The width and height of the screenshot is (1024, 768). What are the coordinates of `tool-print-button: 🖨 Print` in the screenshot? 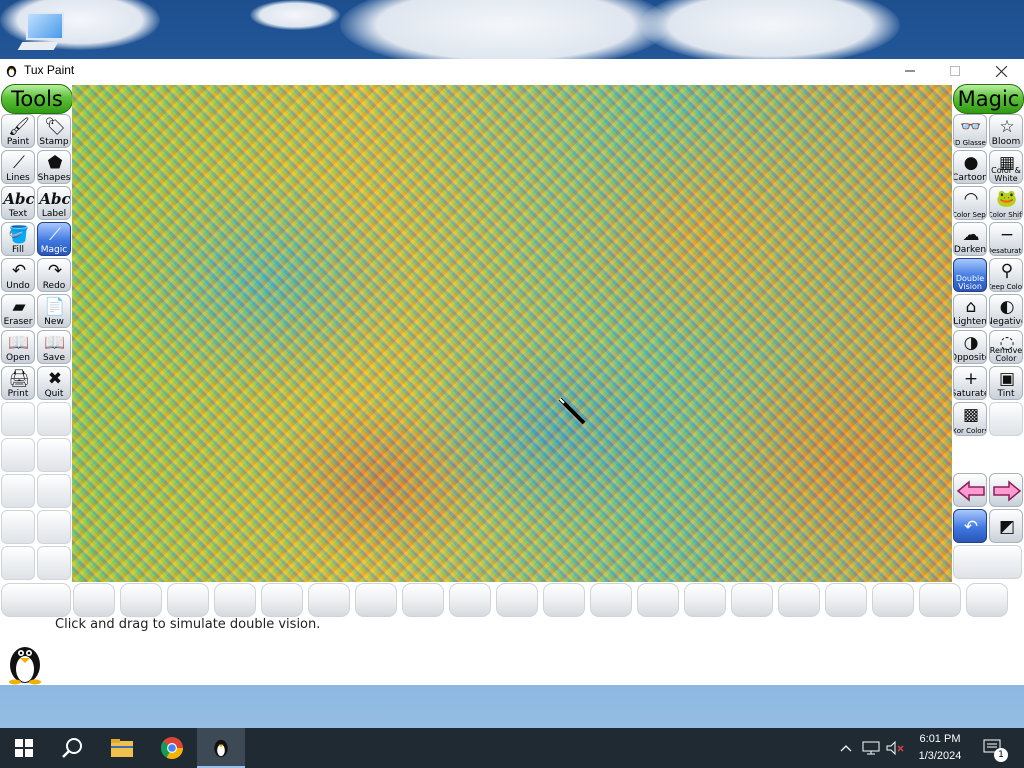 It's located at (18, 383).